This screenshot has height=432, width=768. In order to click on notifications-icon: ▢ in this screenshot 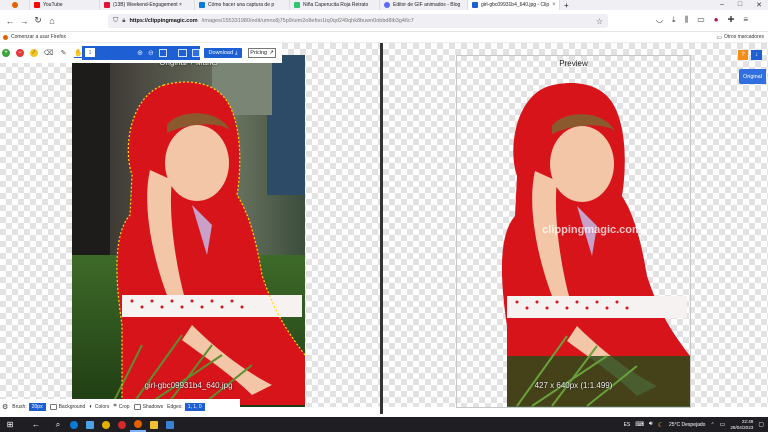, I will do `click(761, 424)`.